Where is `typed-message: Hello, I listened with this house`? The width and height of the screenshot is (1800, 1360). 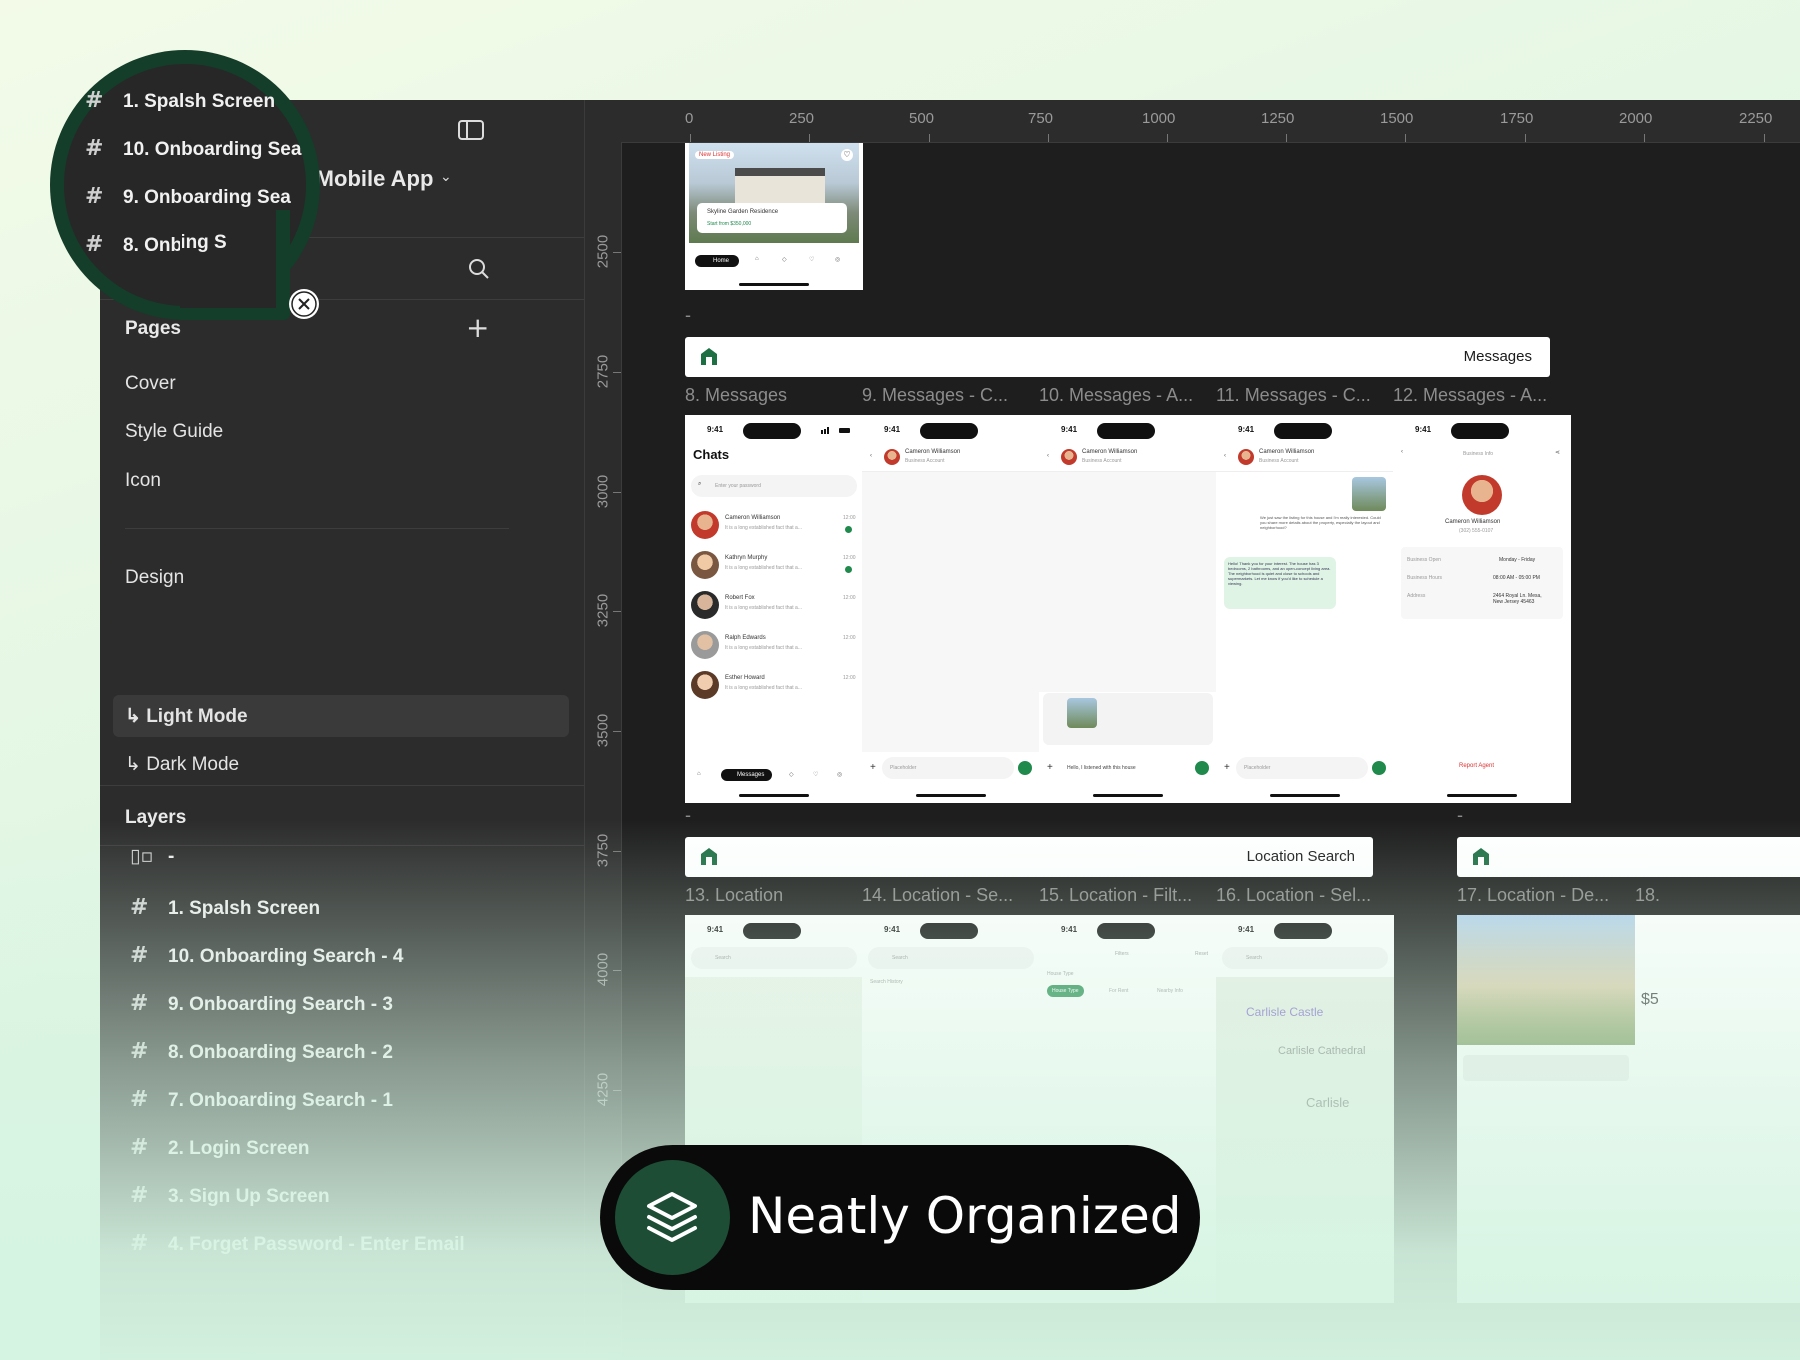 typed-message: Hello, I listened with this house is located at coordinates (1101, 768).